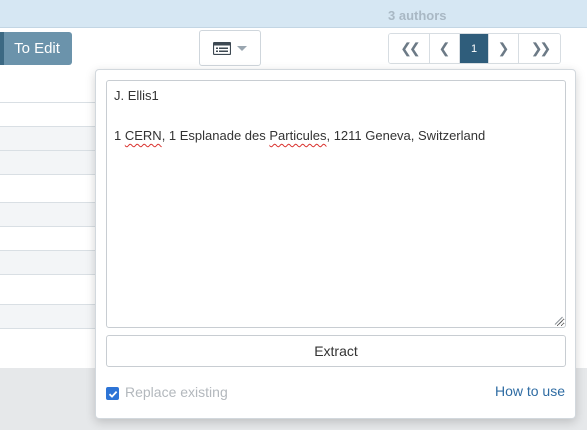 The image size is (587, 430). I want to click on checkmark-icon, so click(112, 394).